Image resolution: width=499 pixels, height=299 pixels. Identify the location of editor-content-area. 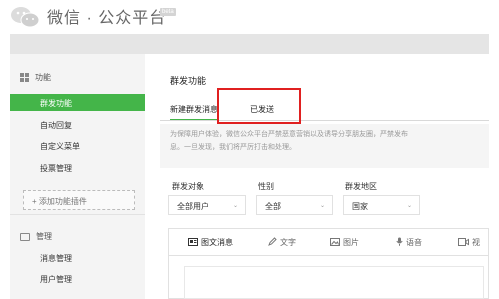
(334, 282).